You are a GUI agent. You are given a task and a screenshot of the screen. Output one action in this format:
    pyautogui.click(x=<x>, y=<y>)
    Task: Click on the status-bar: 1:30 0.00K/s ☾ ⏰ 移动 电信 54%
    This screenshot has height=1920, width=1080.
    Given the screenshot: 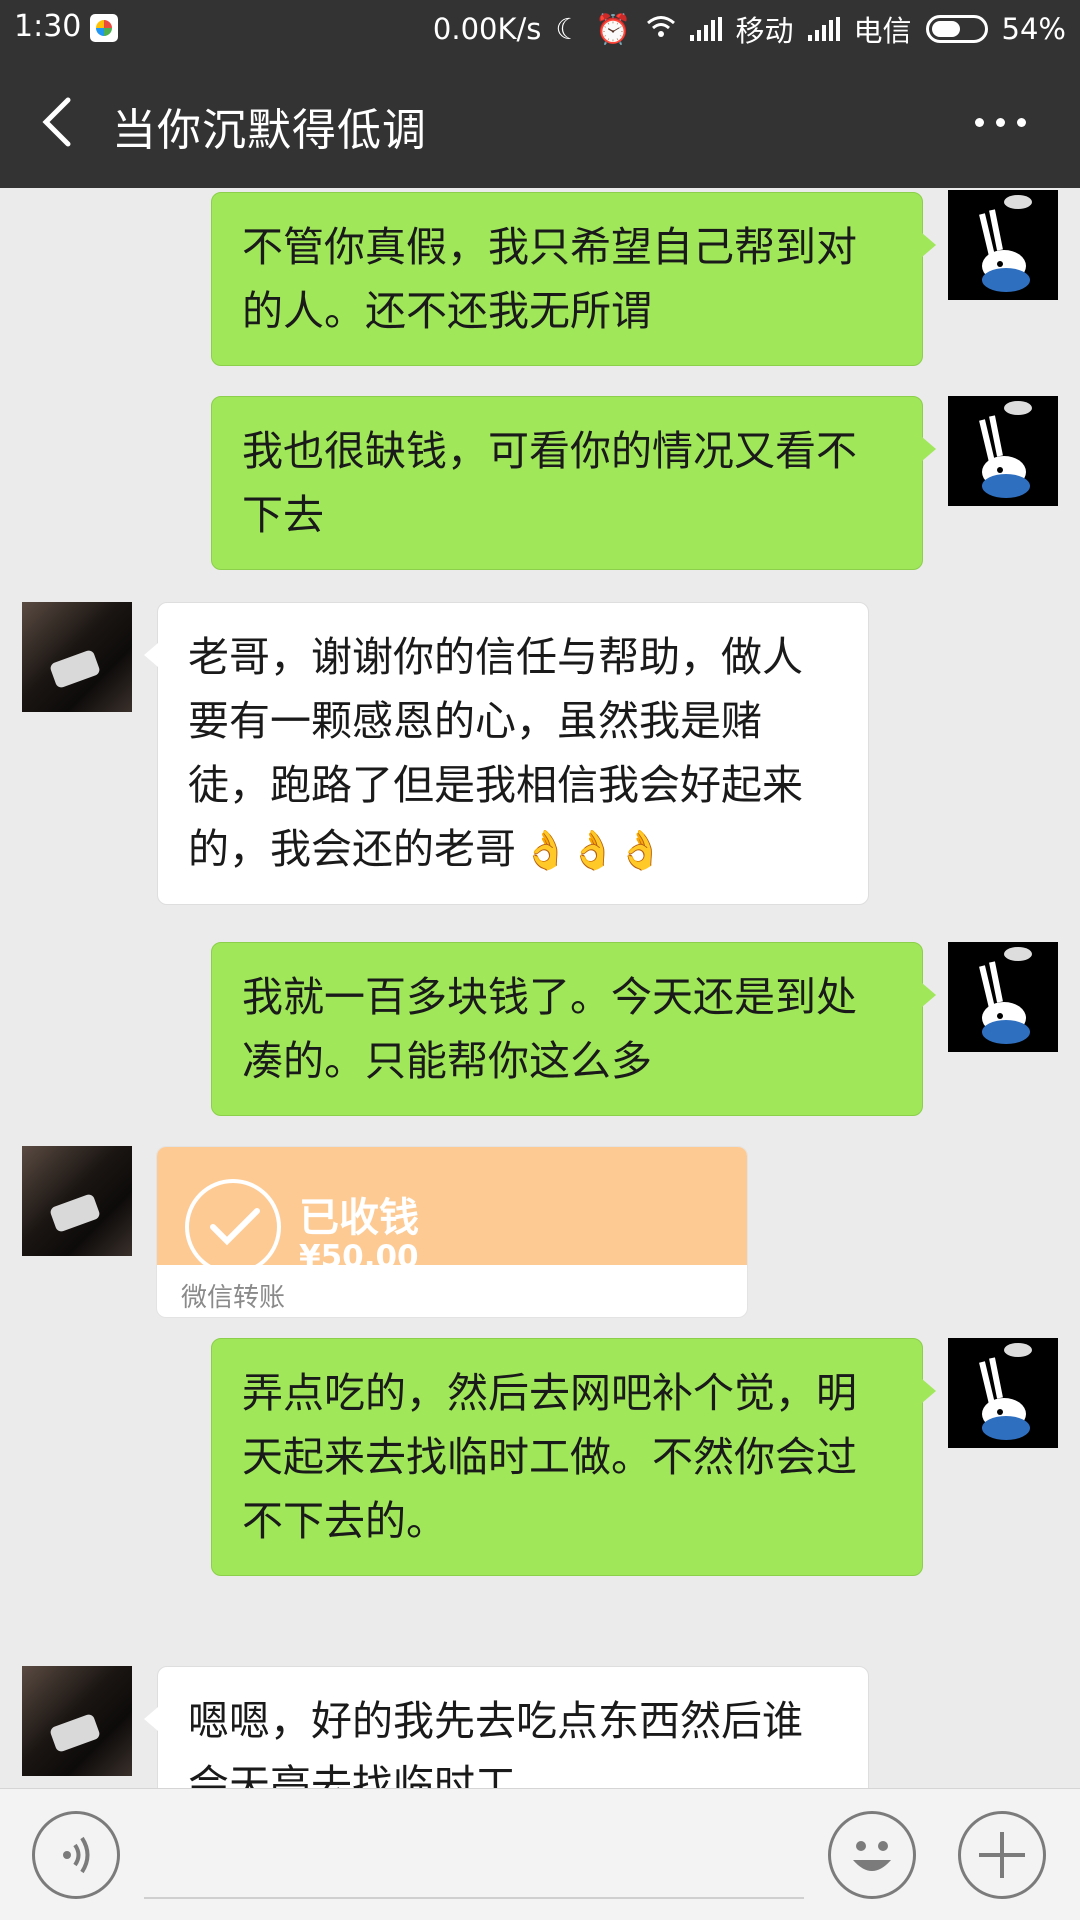 What is the action you would take?
    pyautogui.click(x=540, y=28)
    